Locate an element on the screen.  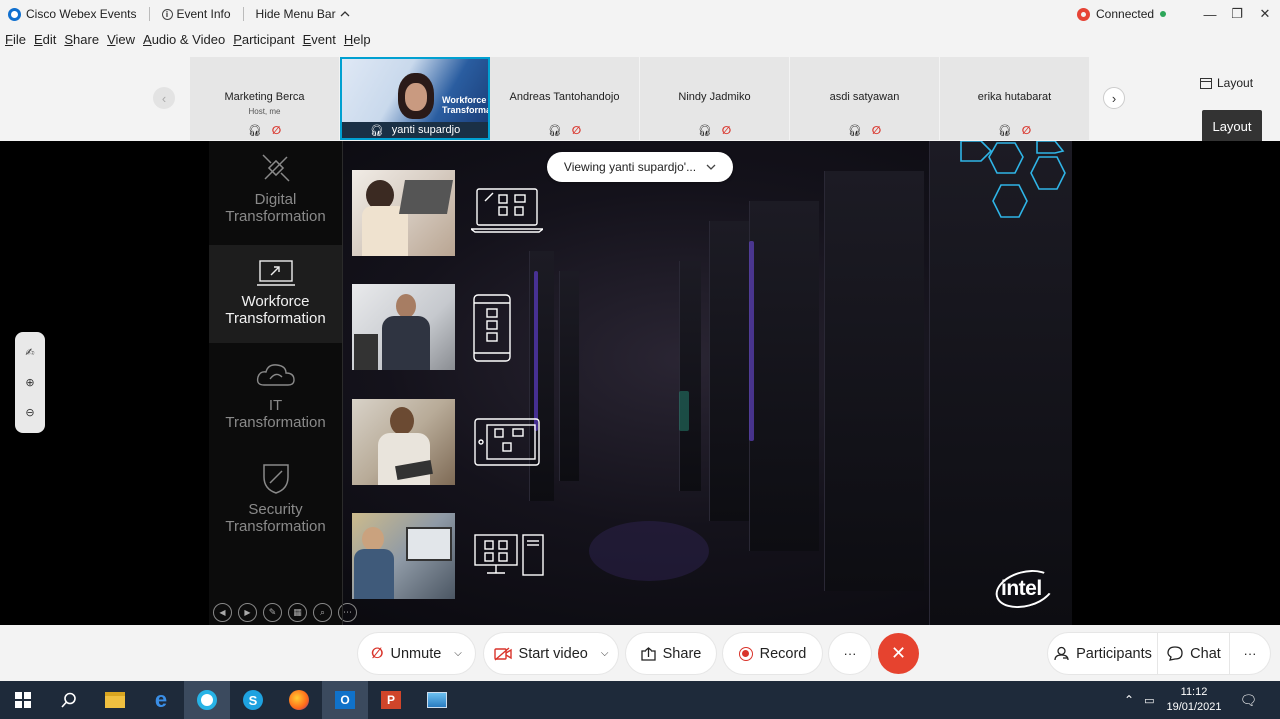
event-info-label: Event Info is located at coordinates (203, 14).